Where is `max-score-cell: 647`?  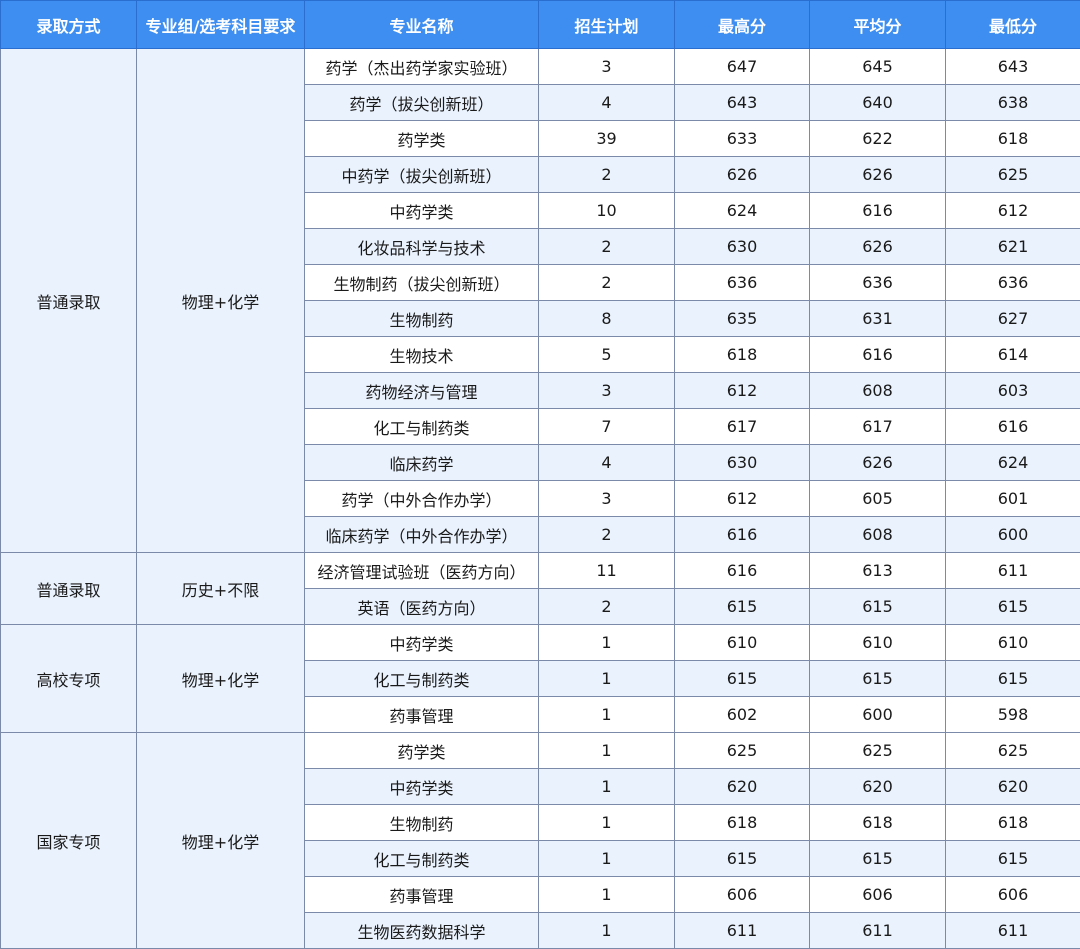 max-score-cell: 647 is located at coordinates (742, 67).